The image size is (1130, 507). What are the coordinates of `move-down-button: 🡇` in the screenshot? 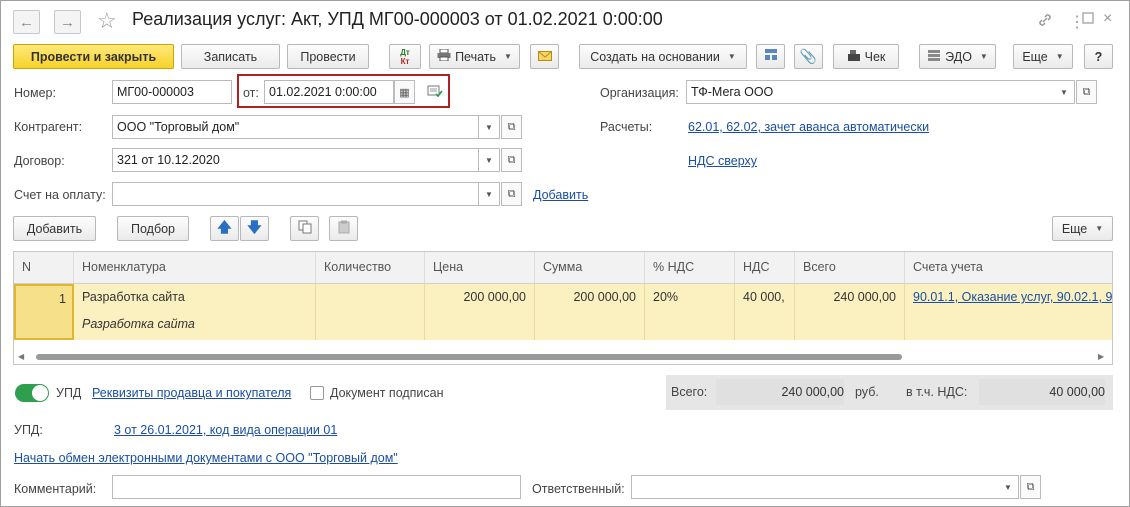 It's located at (254, 228).